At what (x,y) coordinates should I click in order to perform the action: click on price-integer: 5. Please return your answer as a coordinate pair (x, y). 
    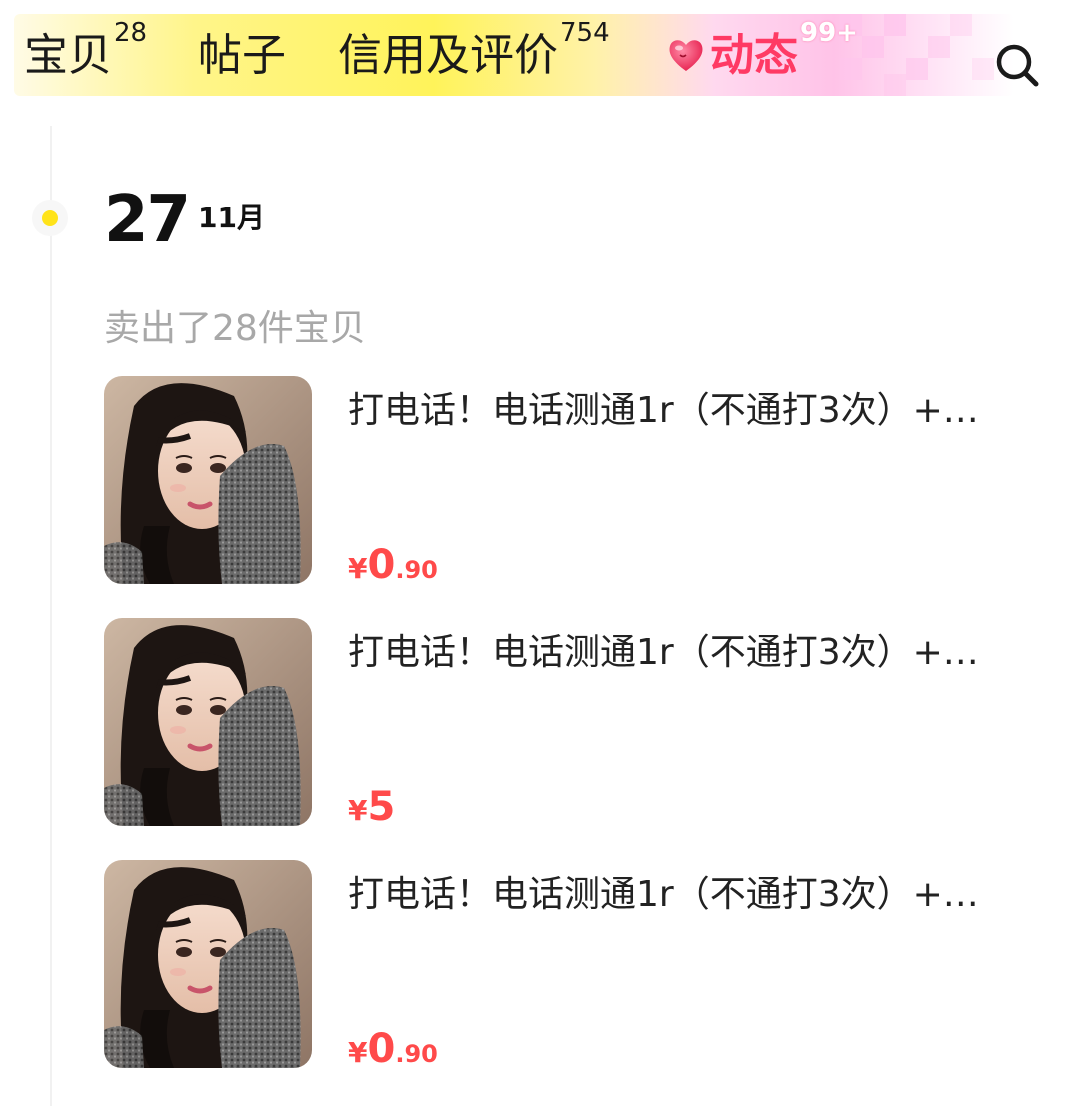
    Looking at the image, I should click on (381, 807).